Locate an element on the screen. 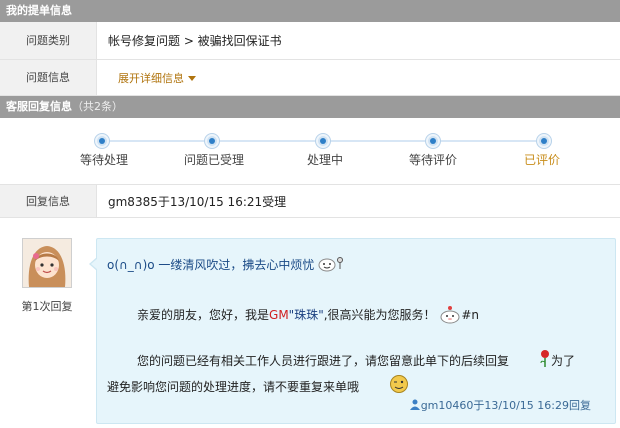 The height and width of the screenshot is (428, 620). wink-smiley-icon is located at coordinates (384, 387).